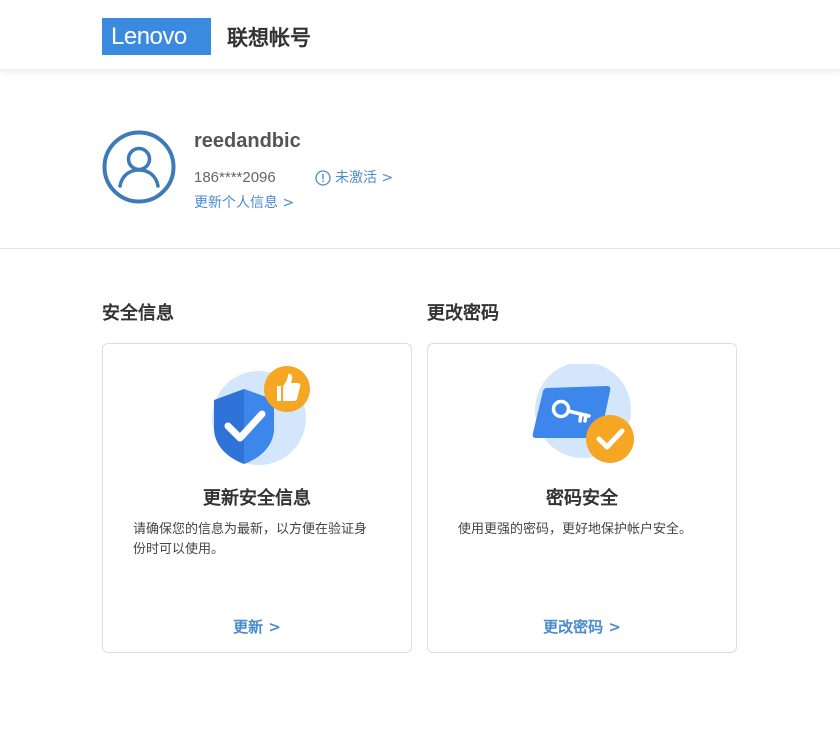 Image resolution: width=840 pixels, height=755 pixels. What do you see at coordinates (149, 36) in the screenshot?
I see `logo-text: Lenovo` at bounding box center [149, 36].